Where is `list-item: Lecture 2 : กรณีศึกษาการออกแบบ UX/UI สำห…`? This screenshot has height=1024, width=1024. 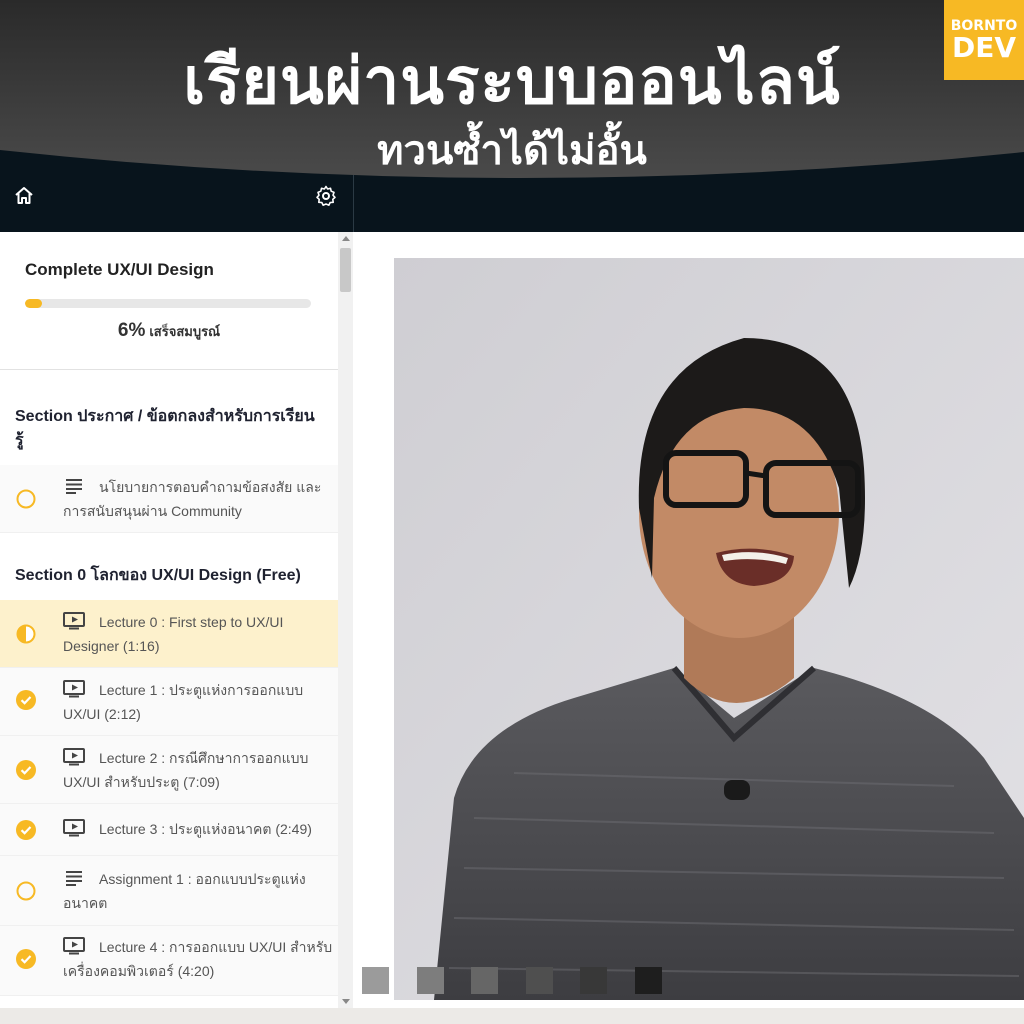 list-item: Lecture 2 : กรณีศึกษาการออกแบบ UX/UI สำห… is located at coordinates (169, 770).